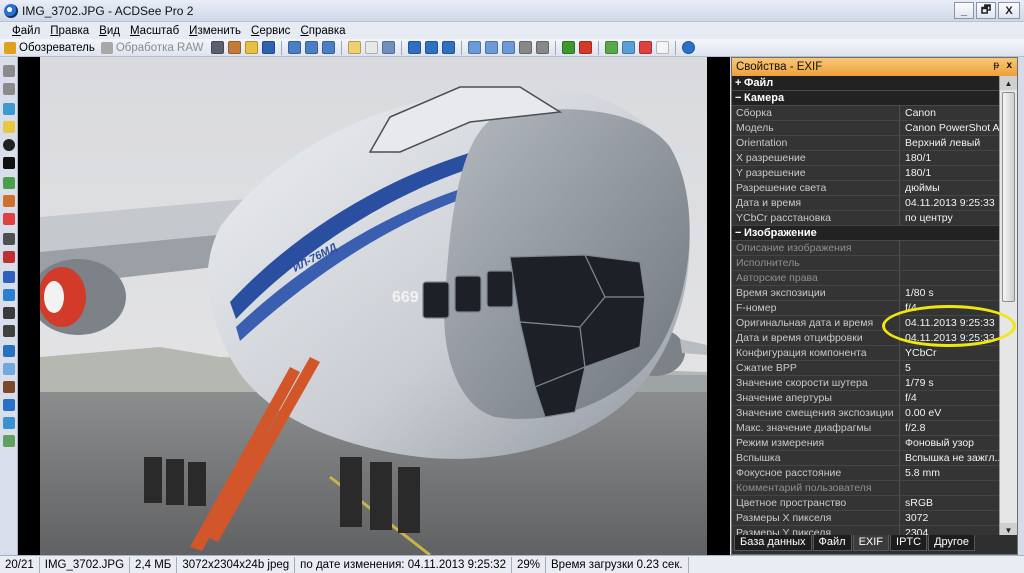  Describe the element at coordinates (109, 31) in the screenshot. I see `menu-view: Вид` at that location.